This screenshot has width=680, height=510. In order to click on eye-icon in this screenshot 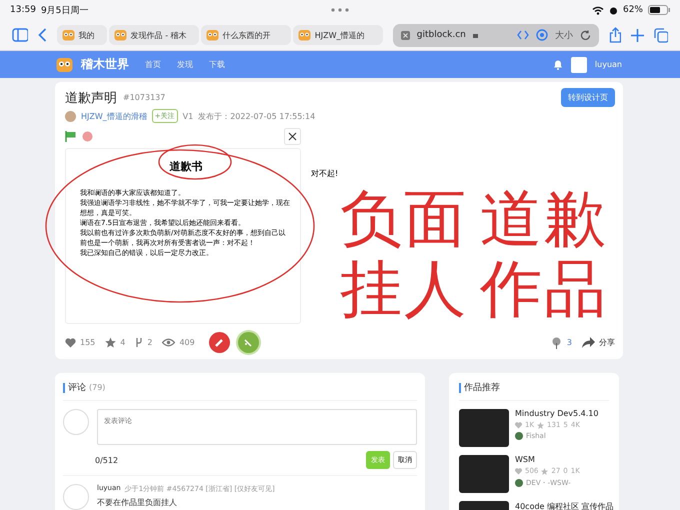, I will do `click(169, 342)`.